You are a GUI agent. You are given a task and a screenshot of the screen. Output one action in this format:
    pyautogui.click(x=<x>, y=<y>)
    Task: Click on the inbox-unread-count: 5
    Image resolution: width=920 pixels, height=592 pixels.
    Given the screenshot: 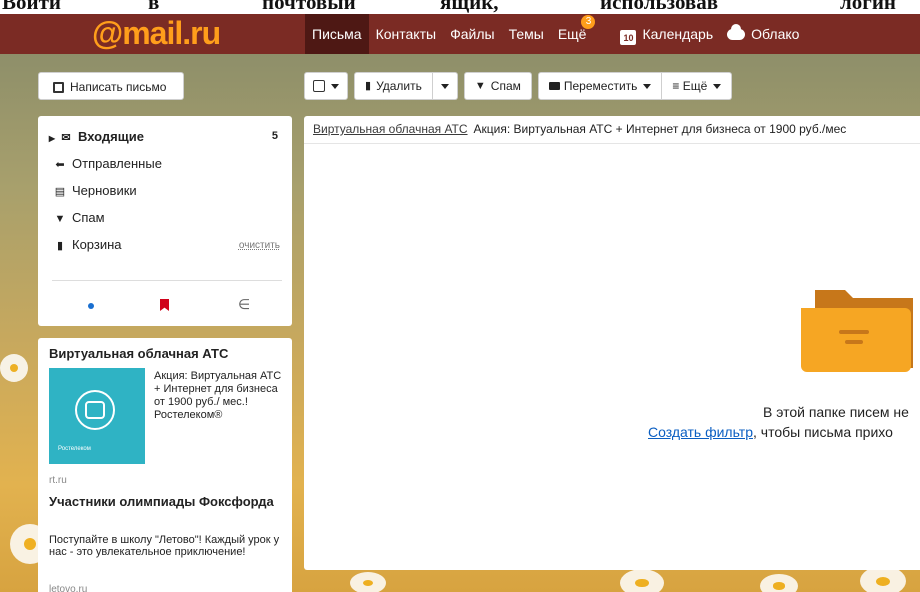 What is the action you would take?
    pyautogui.click(x=274, y=136)
    